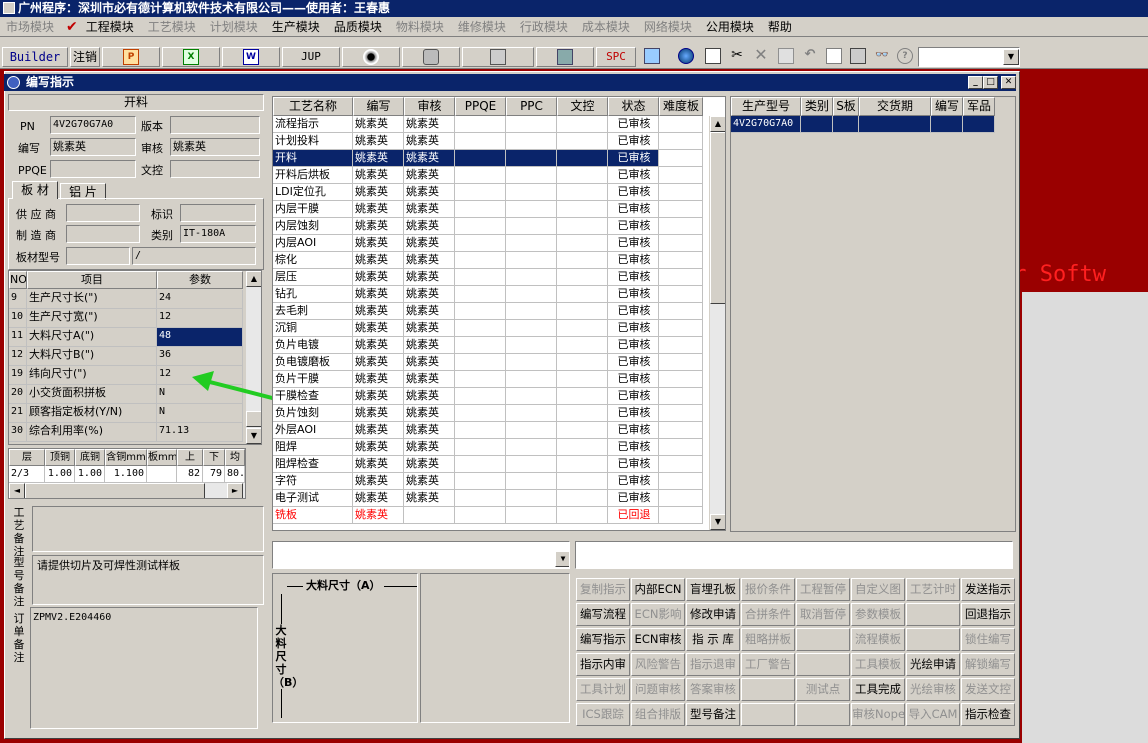 Image resolution: width=1148 pixels, height=743 pixels. What do you see at coordinates (313, 209) in the screenshot?
I see `process-cell: 内层干膜` at bounding box center [313, 209].